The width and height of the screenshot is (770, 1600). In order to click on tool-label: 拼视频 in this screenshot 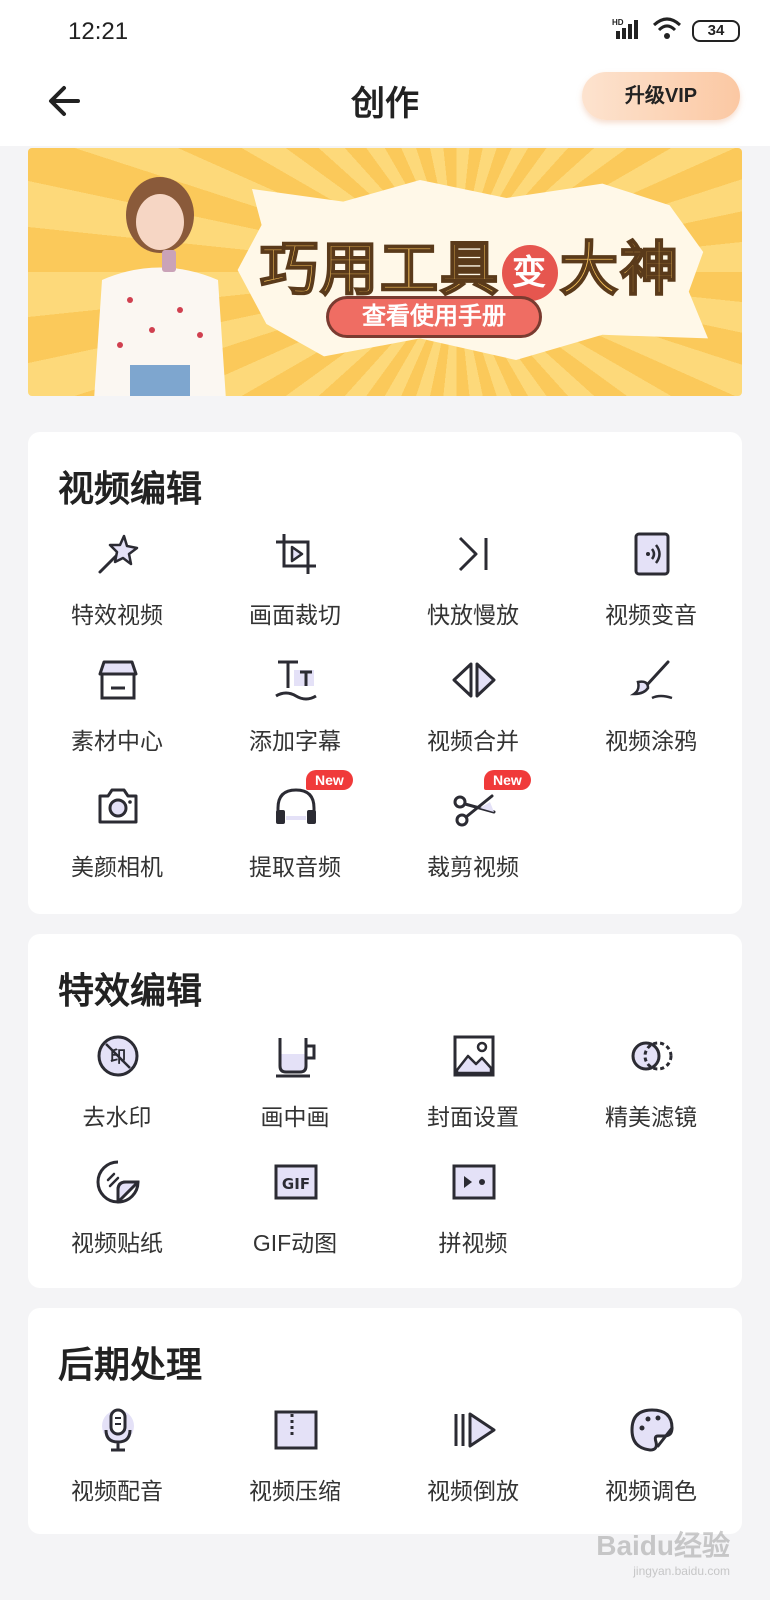, I will do `click(473, 1243)`.